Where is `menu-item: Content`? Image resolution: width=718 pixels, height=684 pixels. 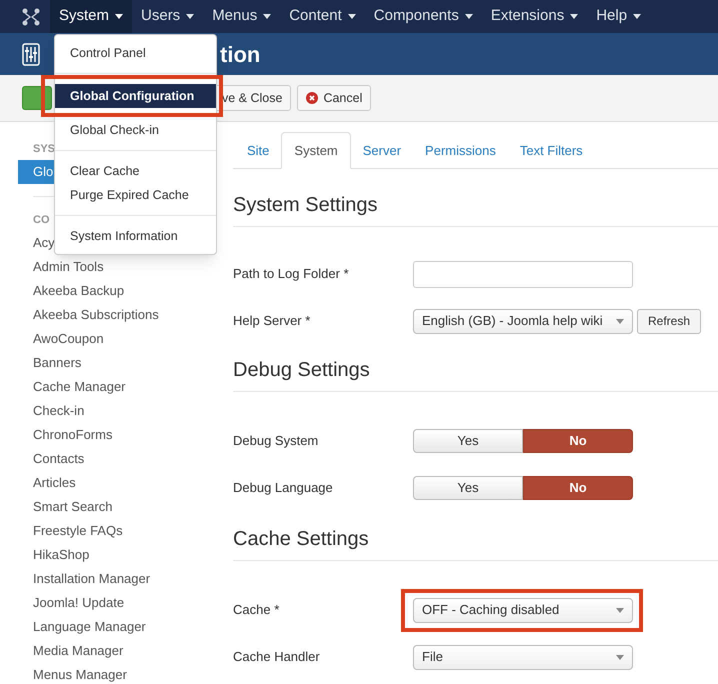 menu-item: Content is located at coordinates (322, 16).